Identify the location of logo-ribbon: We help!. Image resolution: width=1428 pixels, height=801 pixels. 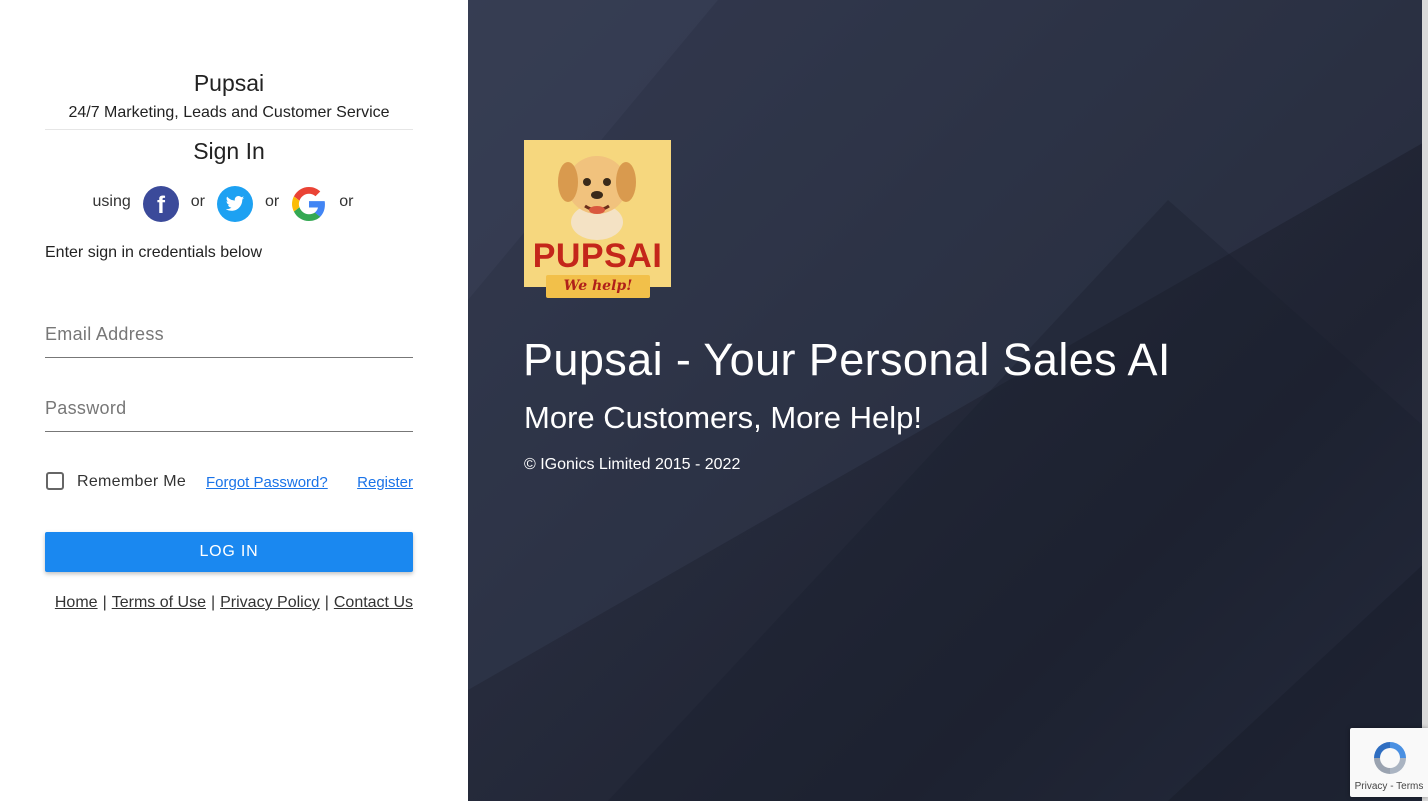
(598, 286).